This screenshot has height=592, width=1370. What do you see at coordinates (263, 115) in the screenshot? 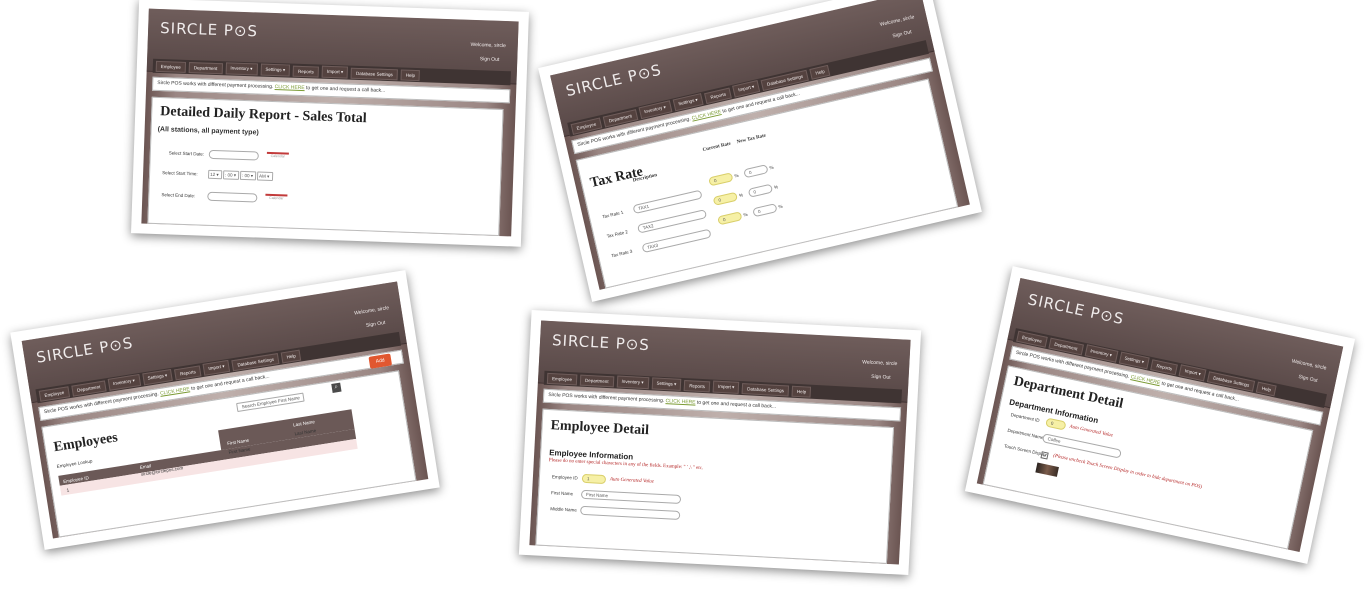
I see `page-title: Detailed Daily Report - Sales Total` at bounding box center [263, 115].